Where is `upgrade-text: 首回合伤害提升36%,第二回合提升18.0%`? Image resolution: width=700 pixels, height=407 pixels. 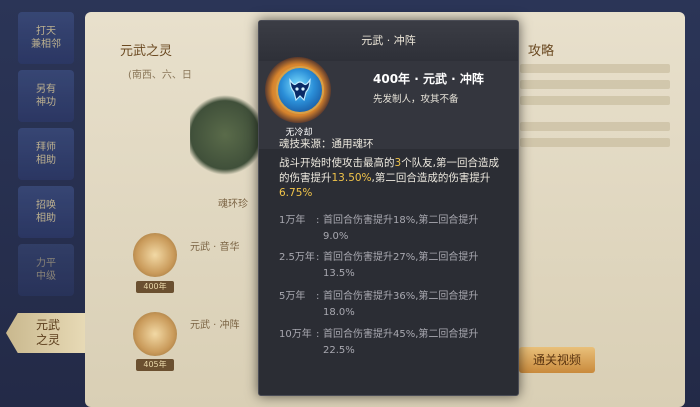
upgrade-text: 首回合伤害提升36%,第二回合提升18.0% is located at coordinates (401, 304).